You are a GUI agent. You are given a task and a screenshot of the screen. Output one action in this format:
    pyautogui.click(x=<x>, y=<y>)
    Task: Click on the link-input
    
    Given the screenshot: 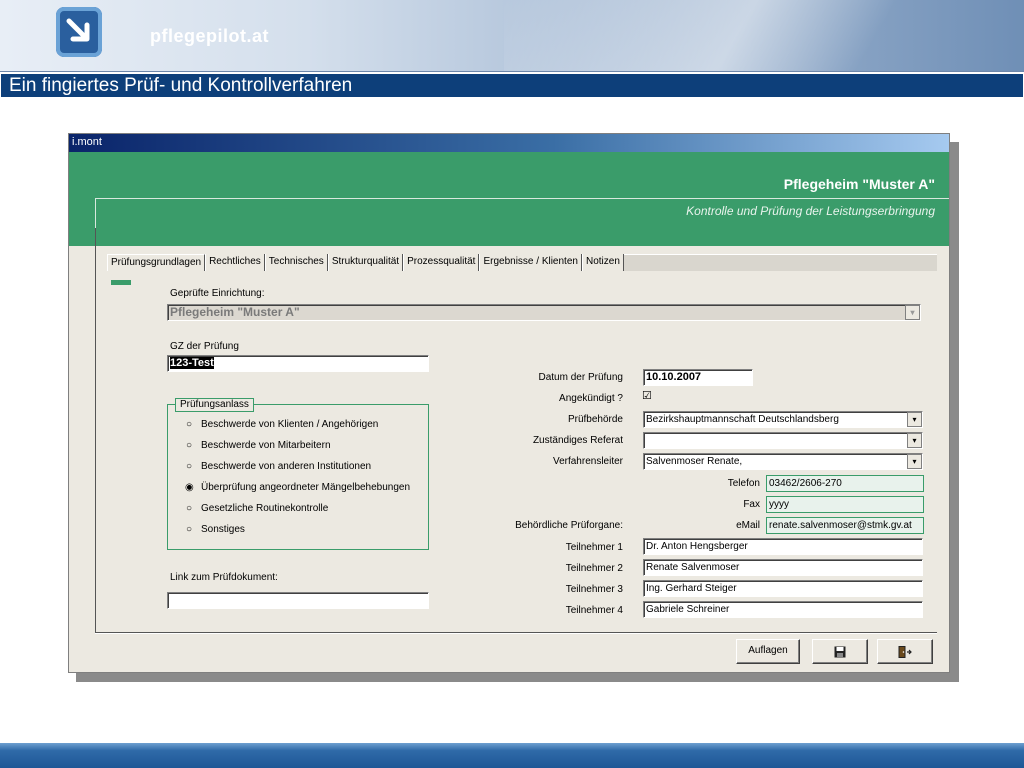 What is the action you would take?
    pyautogui.click(x=298, y=600)
    